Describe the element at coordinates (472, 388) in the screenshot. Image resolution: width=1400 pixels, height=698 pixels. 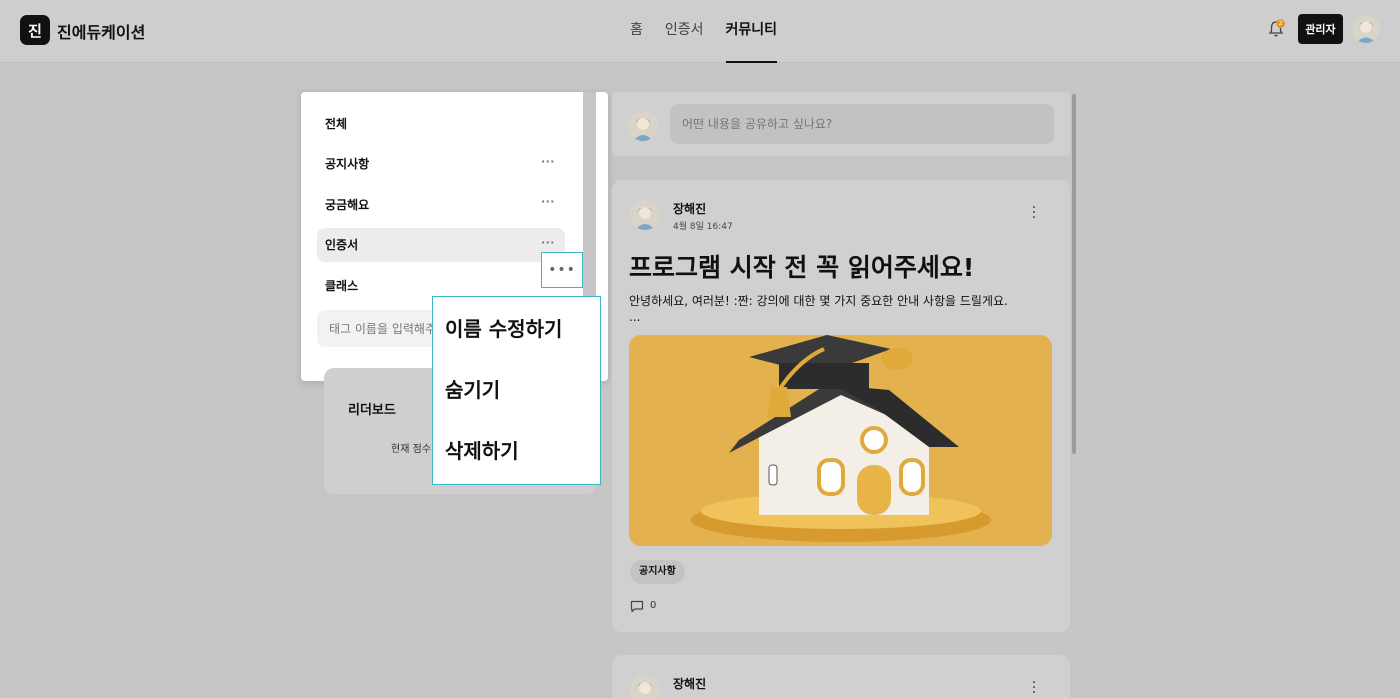
I see `menu-item-hide: 숨기기` at that location.